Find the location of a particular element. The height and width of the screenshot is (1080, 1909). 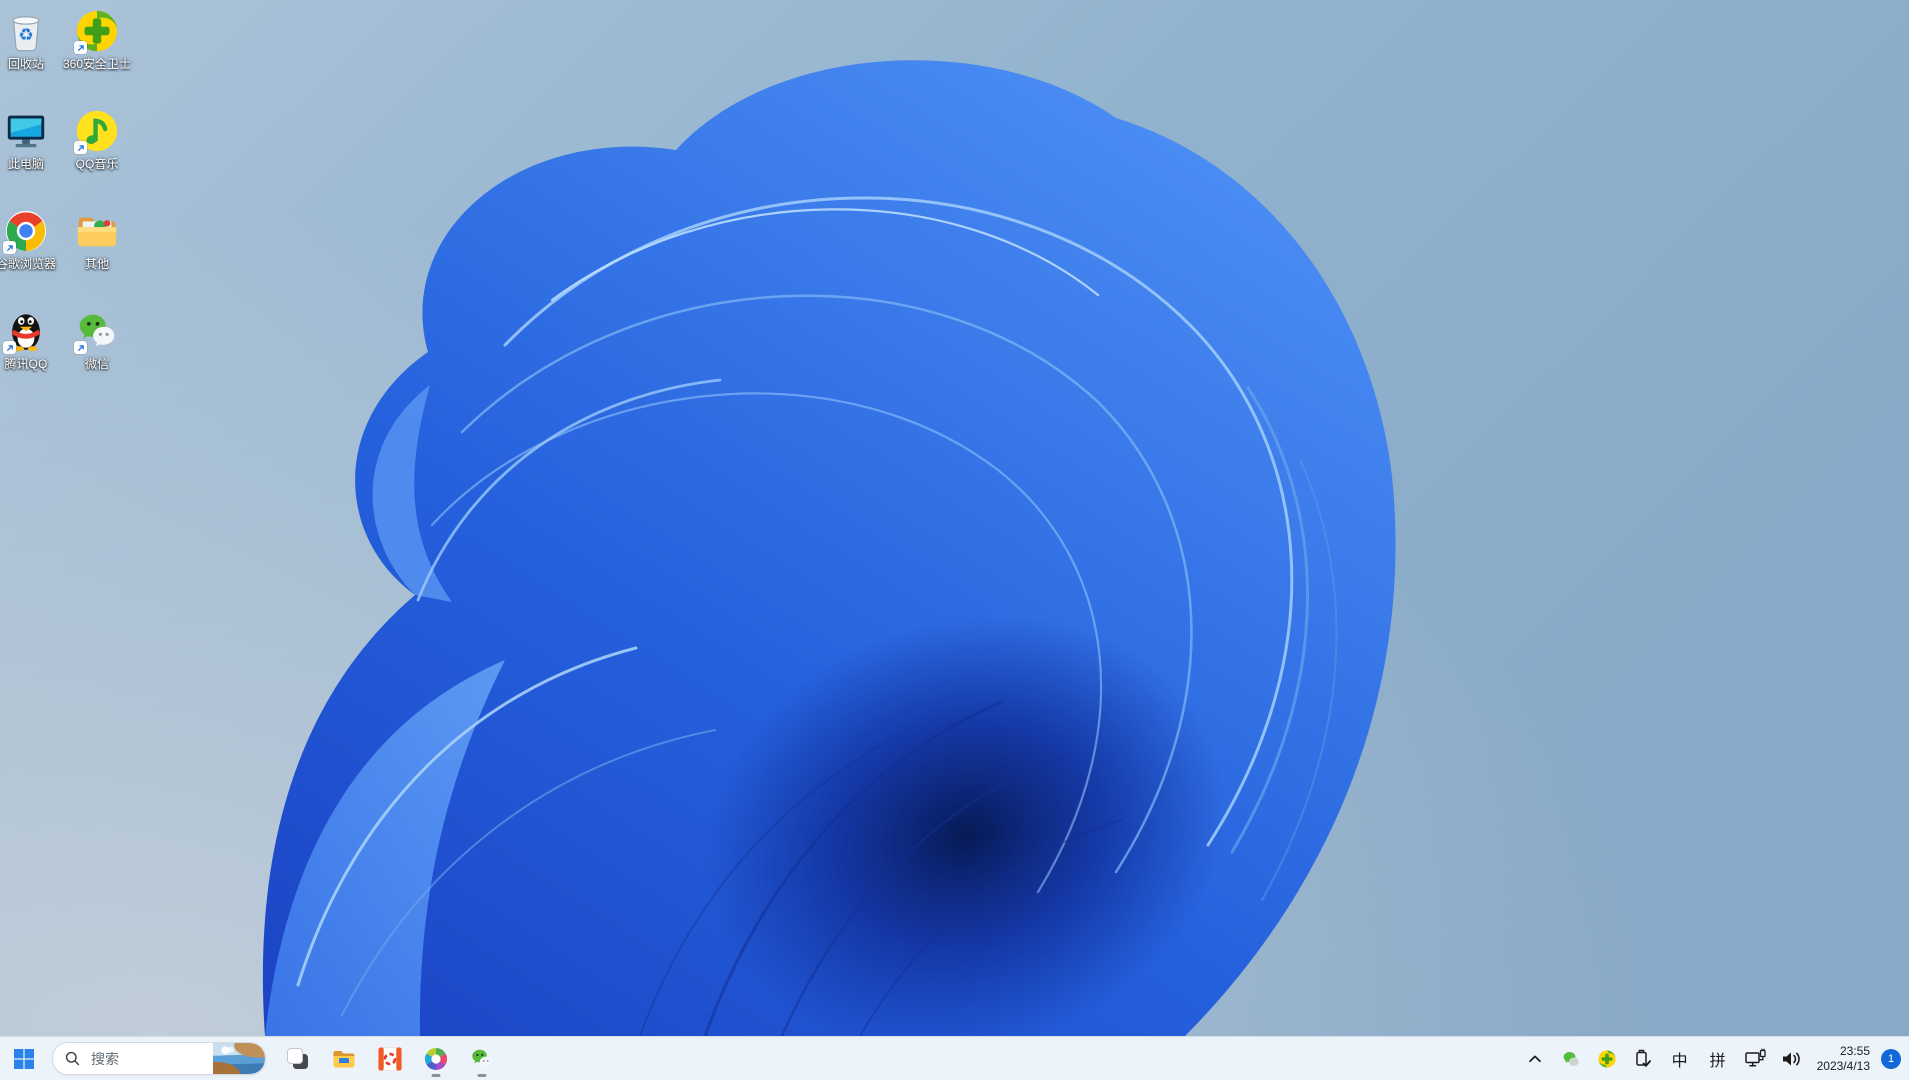

desktop-icon-qq-music: QQ音乐 is located at coordinates (97, 139).